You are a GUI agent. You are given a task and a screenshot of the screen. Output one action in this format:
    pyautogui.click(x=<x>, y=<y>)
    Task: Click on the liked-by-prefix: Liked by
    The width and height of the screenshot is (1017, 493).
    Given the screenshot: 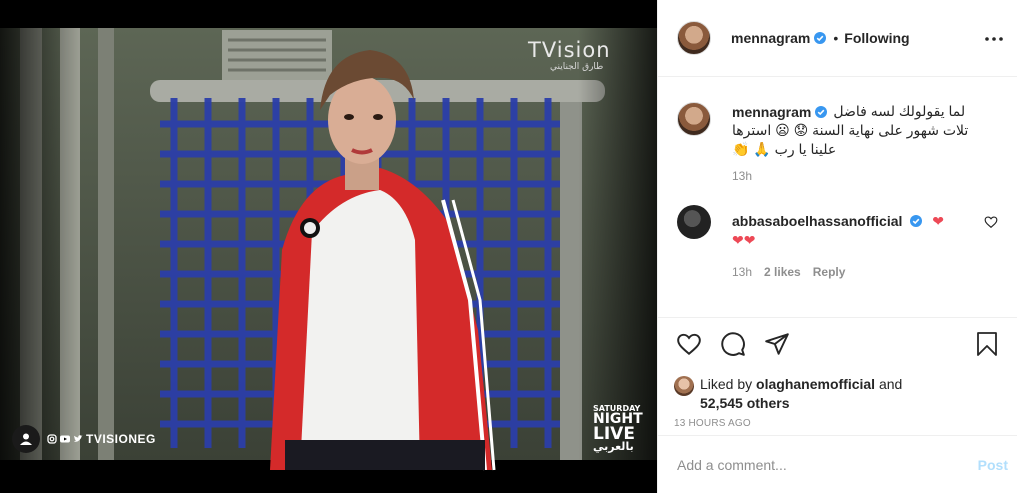 What is the action you would take?
    pyautogui.click(x=726, y=384)
    